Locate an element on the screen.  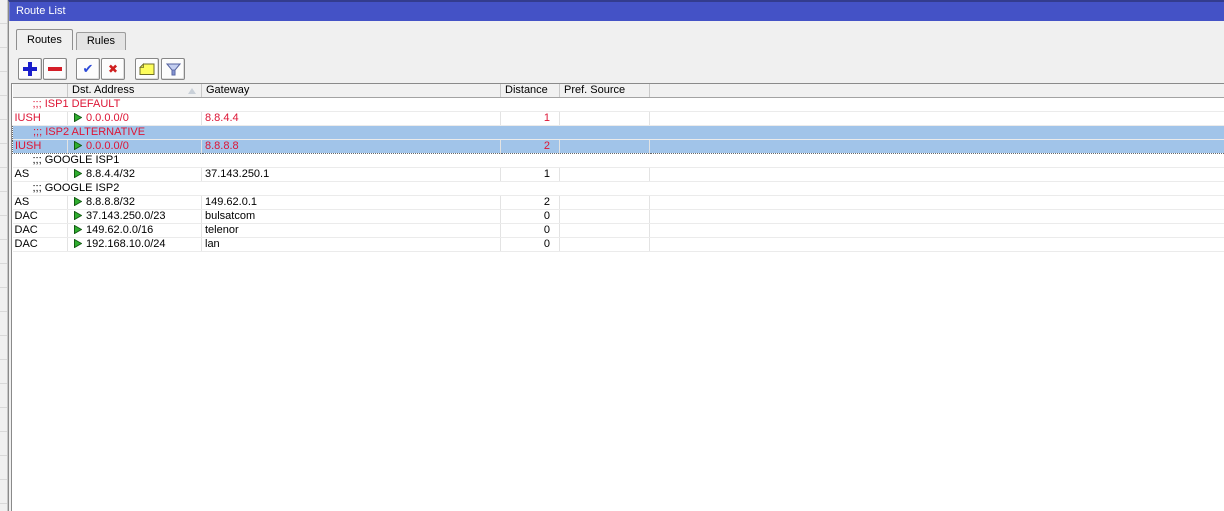
cross-icon: ✖ is located at coordinates (113, 69).